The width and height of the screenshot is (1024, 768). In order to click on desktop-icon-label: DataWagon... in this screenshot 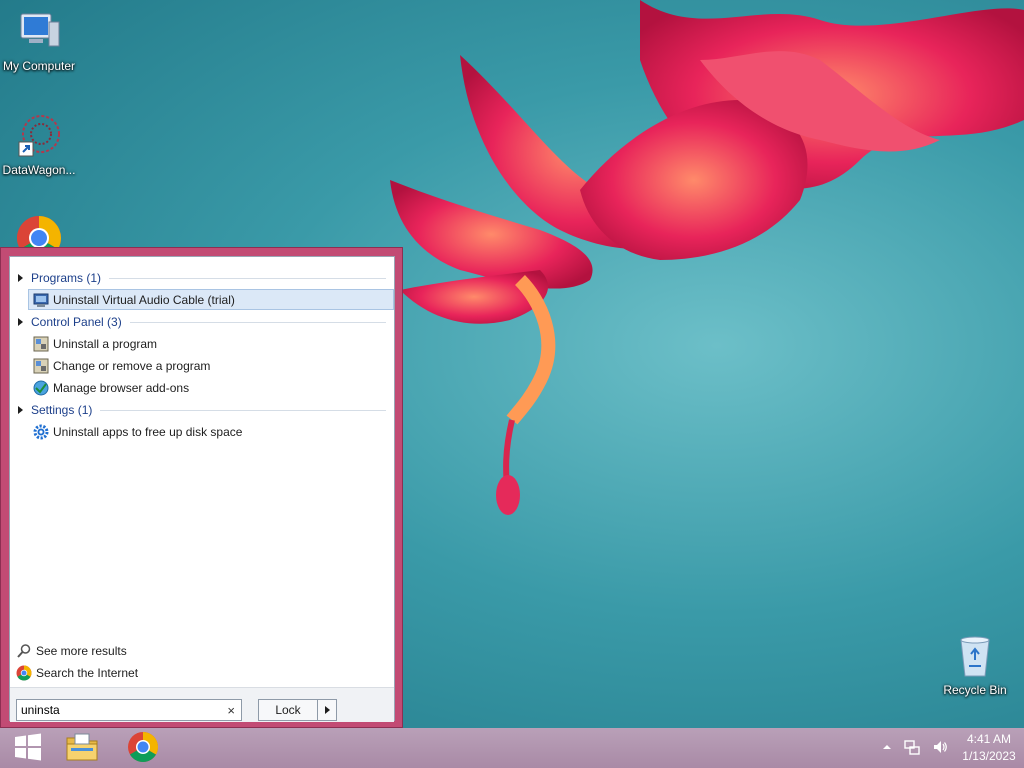, I will do `click(39, 170)`.